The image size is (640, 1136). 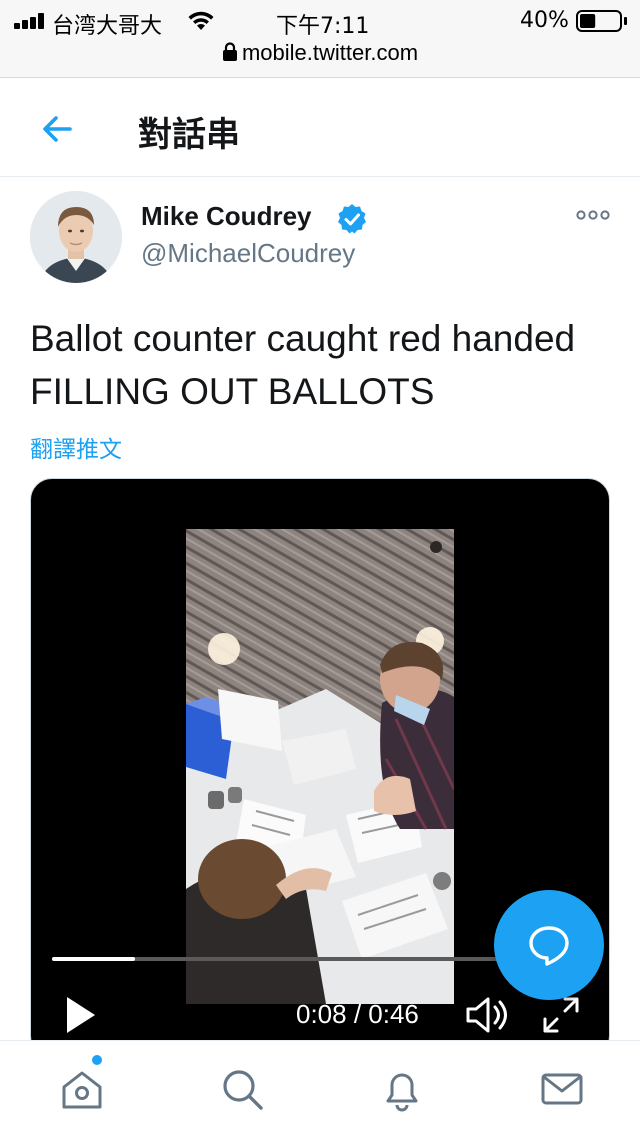 I want to click on page-header: 對話串, so click(x=320, y=128).